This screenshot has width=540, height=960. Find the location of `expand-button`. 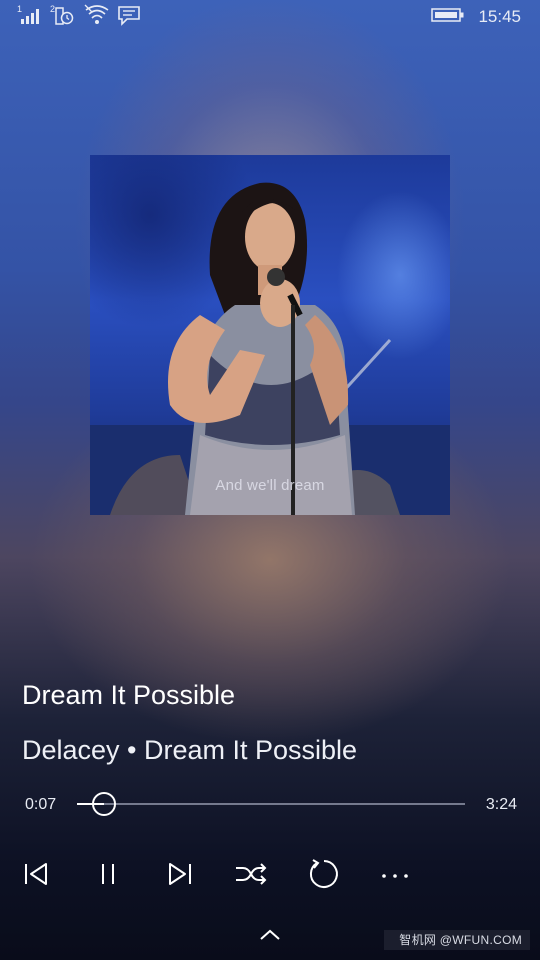

expand-button is located at coordinates (270, 934).